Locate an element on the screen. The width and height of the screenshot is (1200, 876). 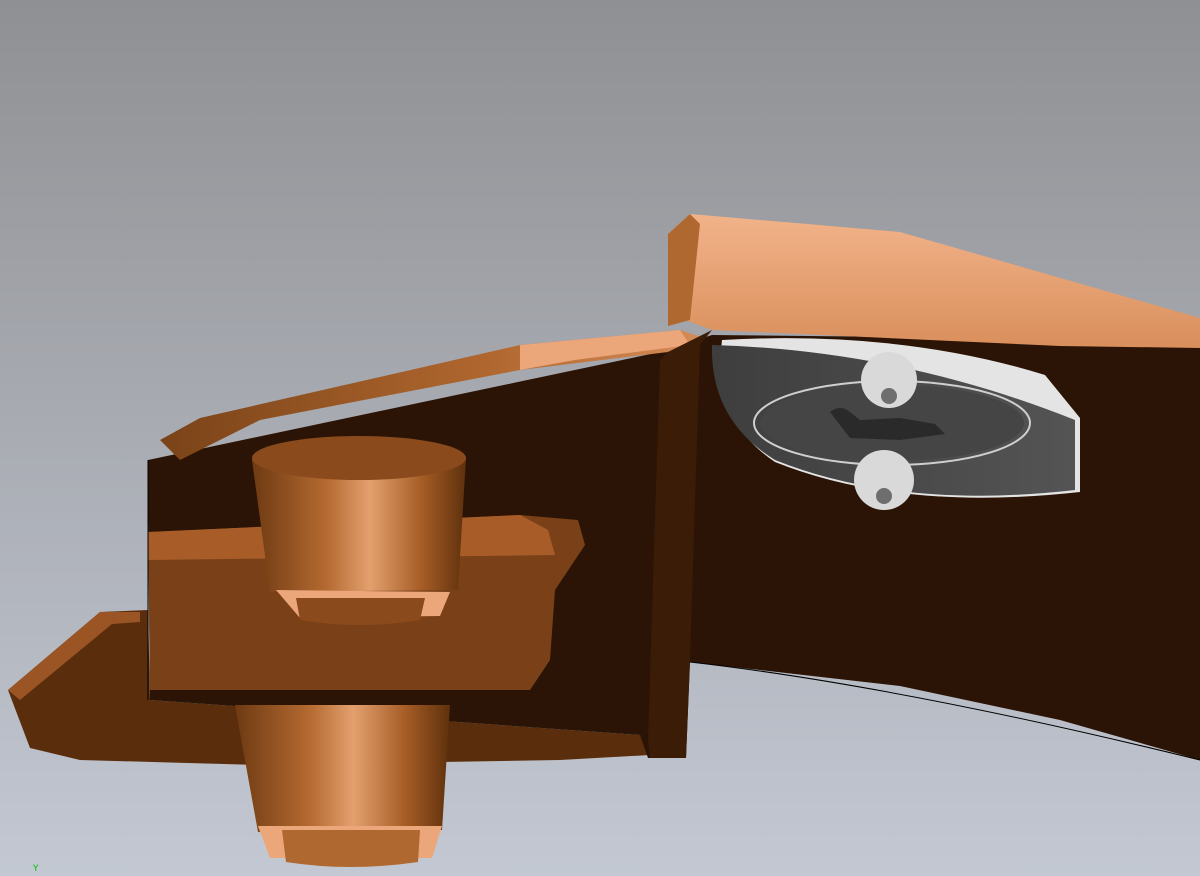
upper-cylinder-ring is located at coordinates (360, 611).